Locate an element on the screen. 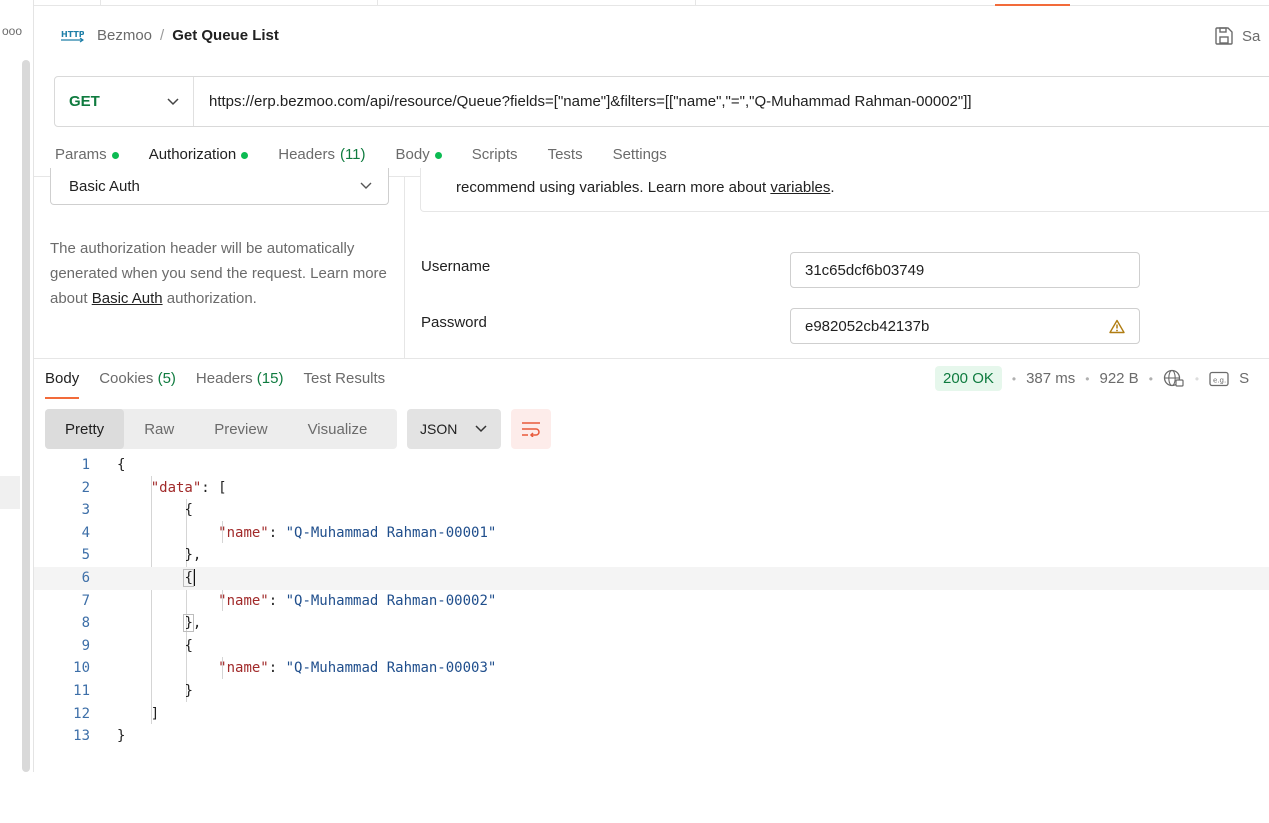 Image resolution: width=1269 pixels, height=823 pixels. breadcrumb: Bezmoo / Get Queue List is located at coordinates (188, 35).